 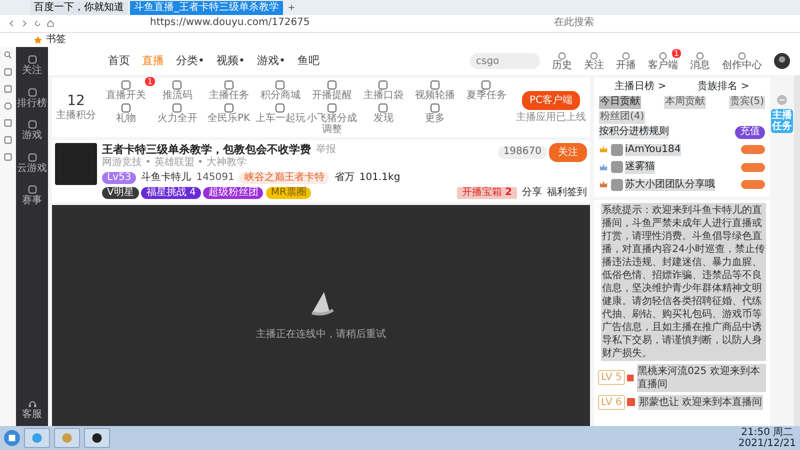 I want to click on toolbar-item: 全民乐PK, so click(x=228, y=119).